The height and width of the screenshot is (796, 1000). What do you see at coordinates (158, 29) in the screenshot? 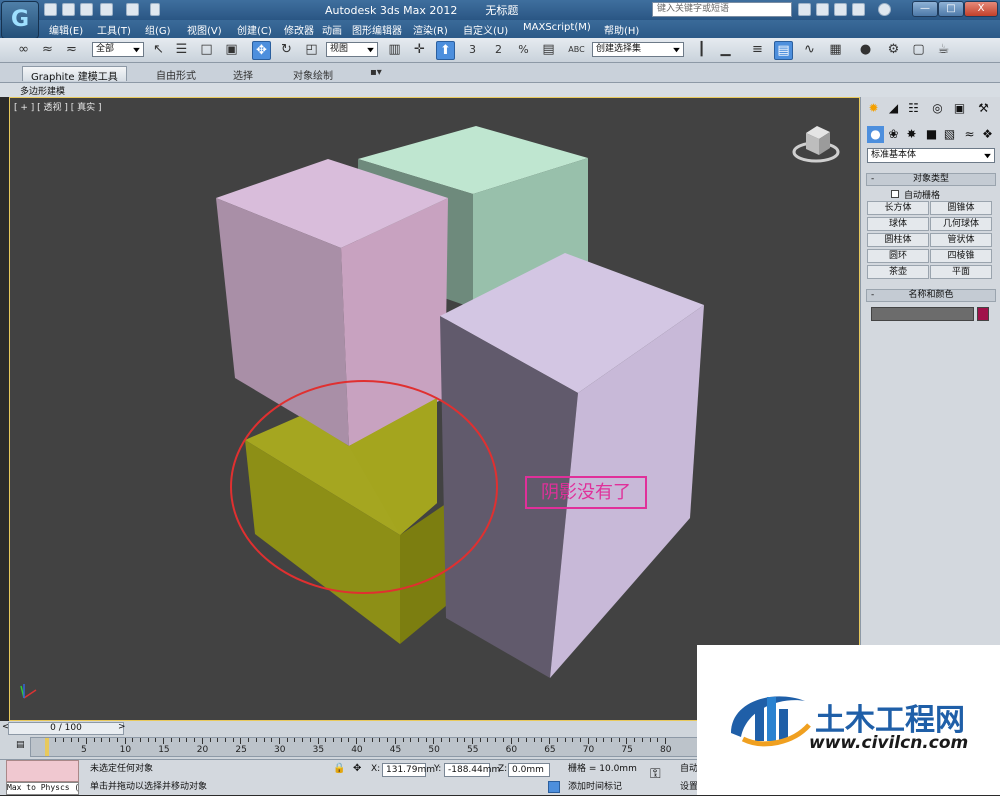
I see `menu-group: 组(G)` at bounding box center [158, 29].